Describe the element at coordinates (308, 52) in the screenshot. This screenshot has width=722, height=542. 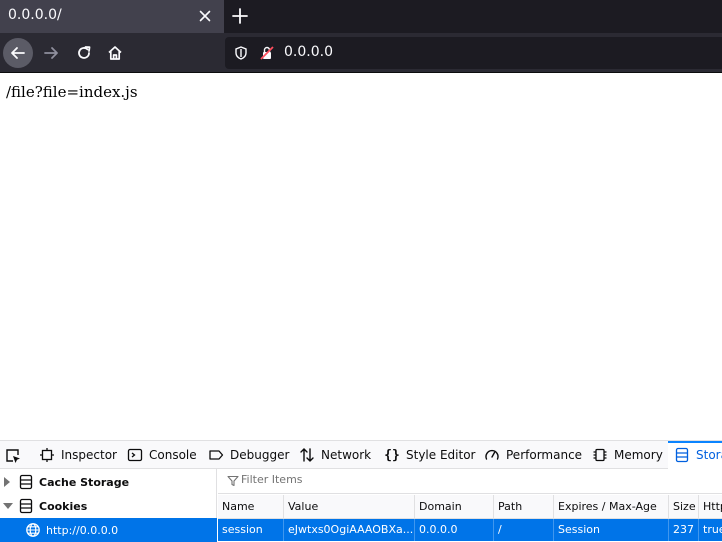
I see `url-text: 0.0.0.0` at that location.